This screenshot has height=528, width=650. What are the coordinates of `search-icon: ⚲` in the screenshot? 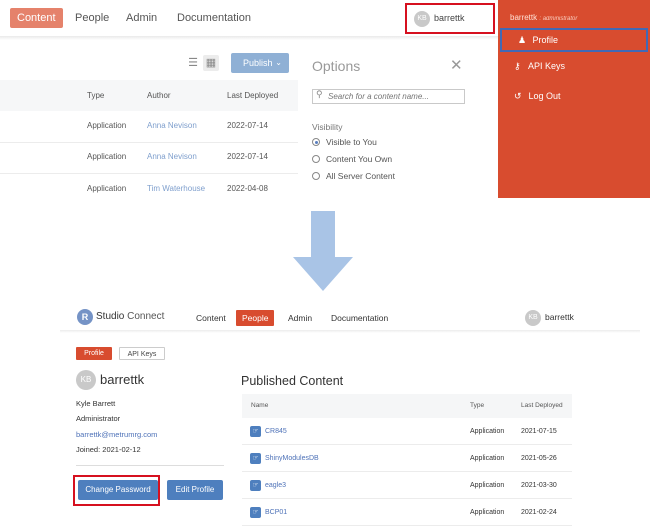 It's located at (319, 94).